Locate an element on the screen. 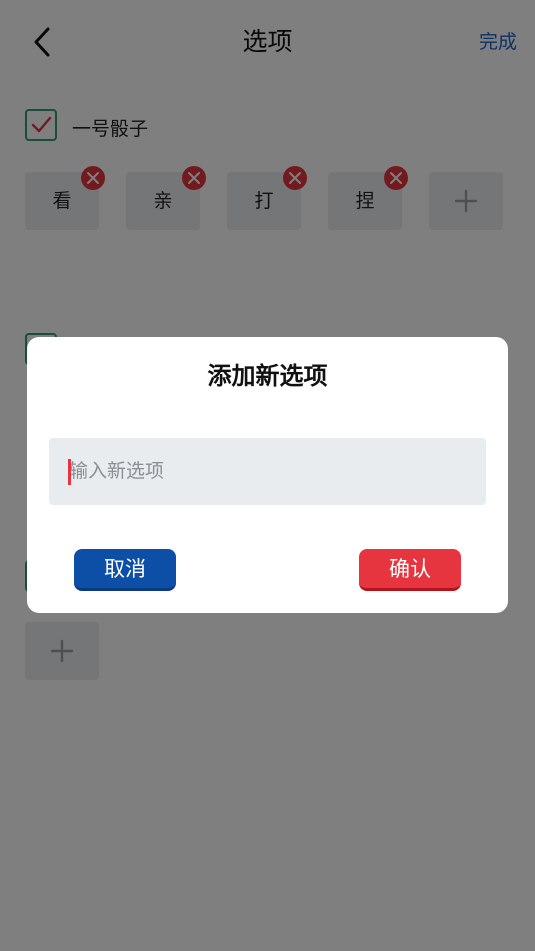 This screenshot has height=951, width=535. dialog-title: 添加新选项 is located at coordinates (267, 376).